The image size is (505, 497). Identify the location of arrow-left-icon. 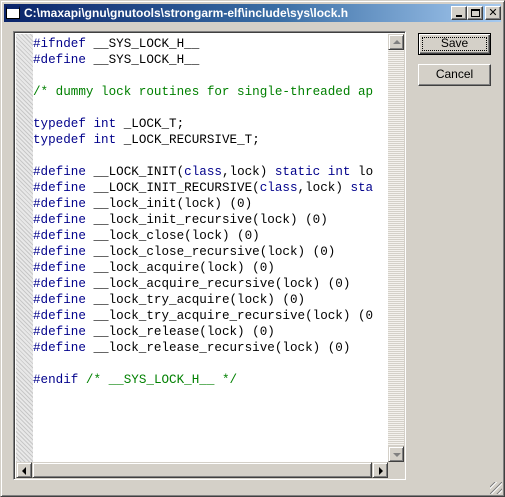
(24, 471).